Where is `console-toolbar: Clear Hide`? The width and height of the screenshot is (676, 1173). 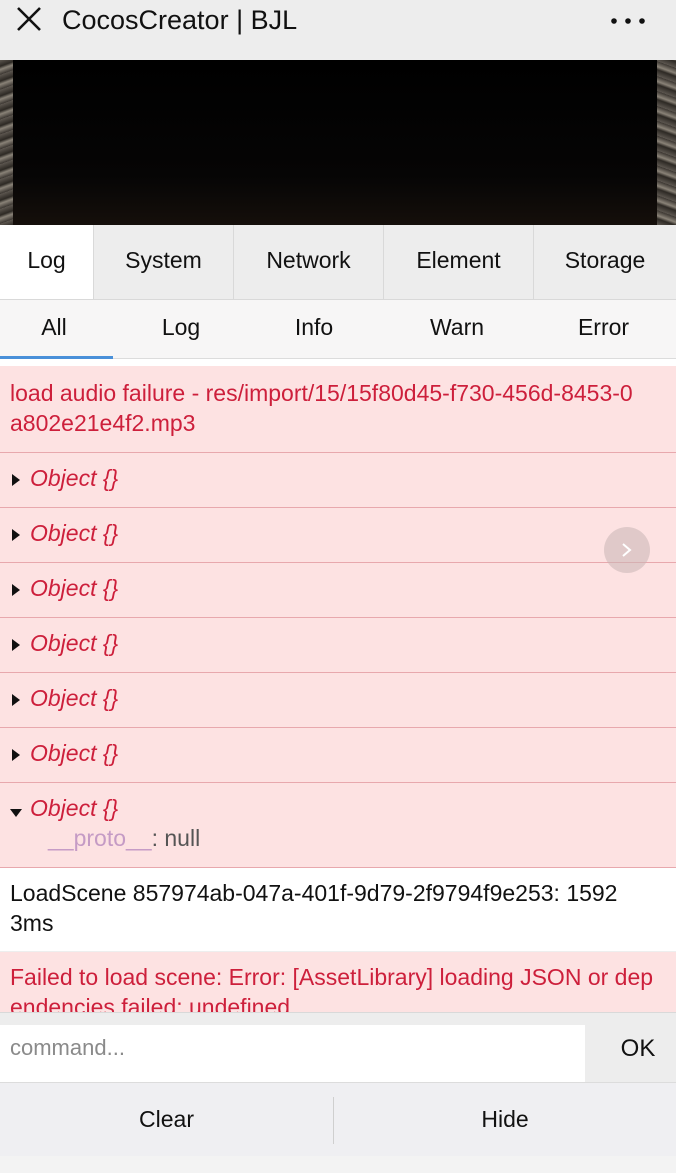
console-toolbar: Clear Hide is located at coordinates (338, 1119).